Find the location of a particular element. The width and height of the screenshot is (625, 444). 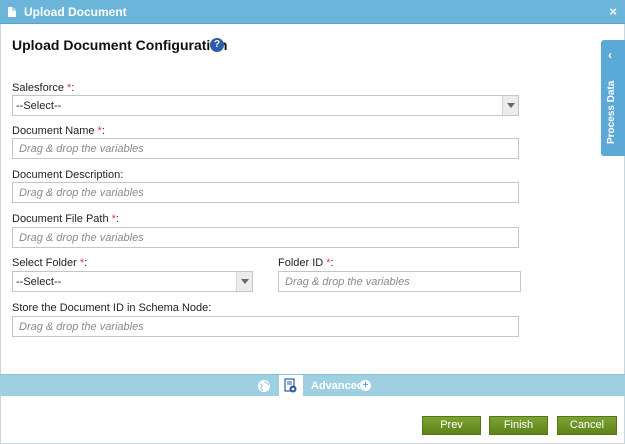

plus-icon: + is located at coordinates (365, 385).